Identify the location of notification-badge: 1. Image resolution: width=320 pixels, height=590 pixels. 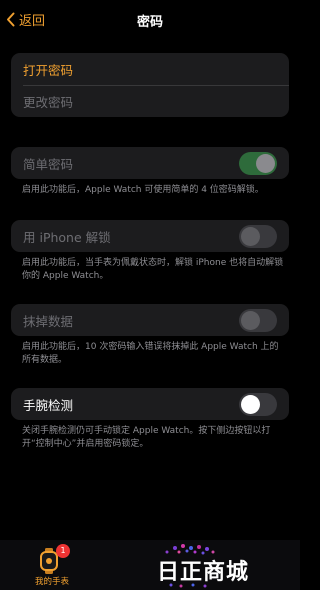
(63, 551).